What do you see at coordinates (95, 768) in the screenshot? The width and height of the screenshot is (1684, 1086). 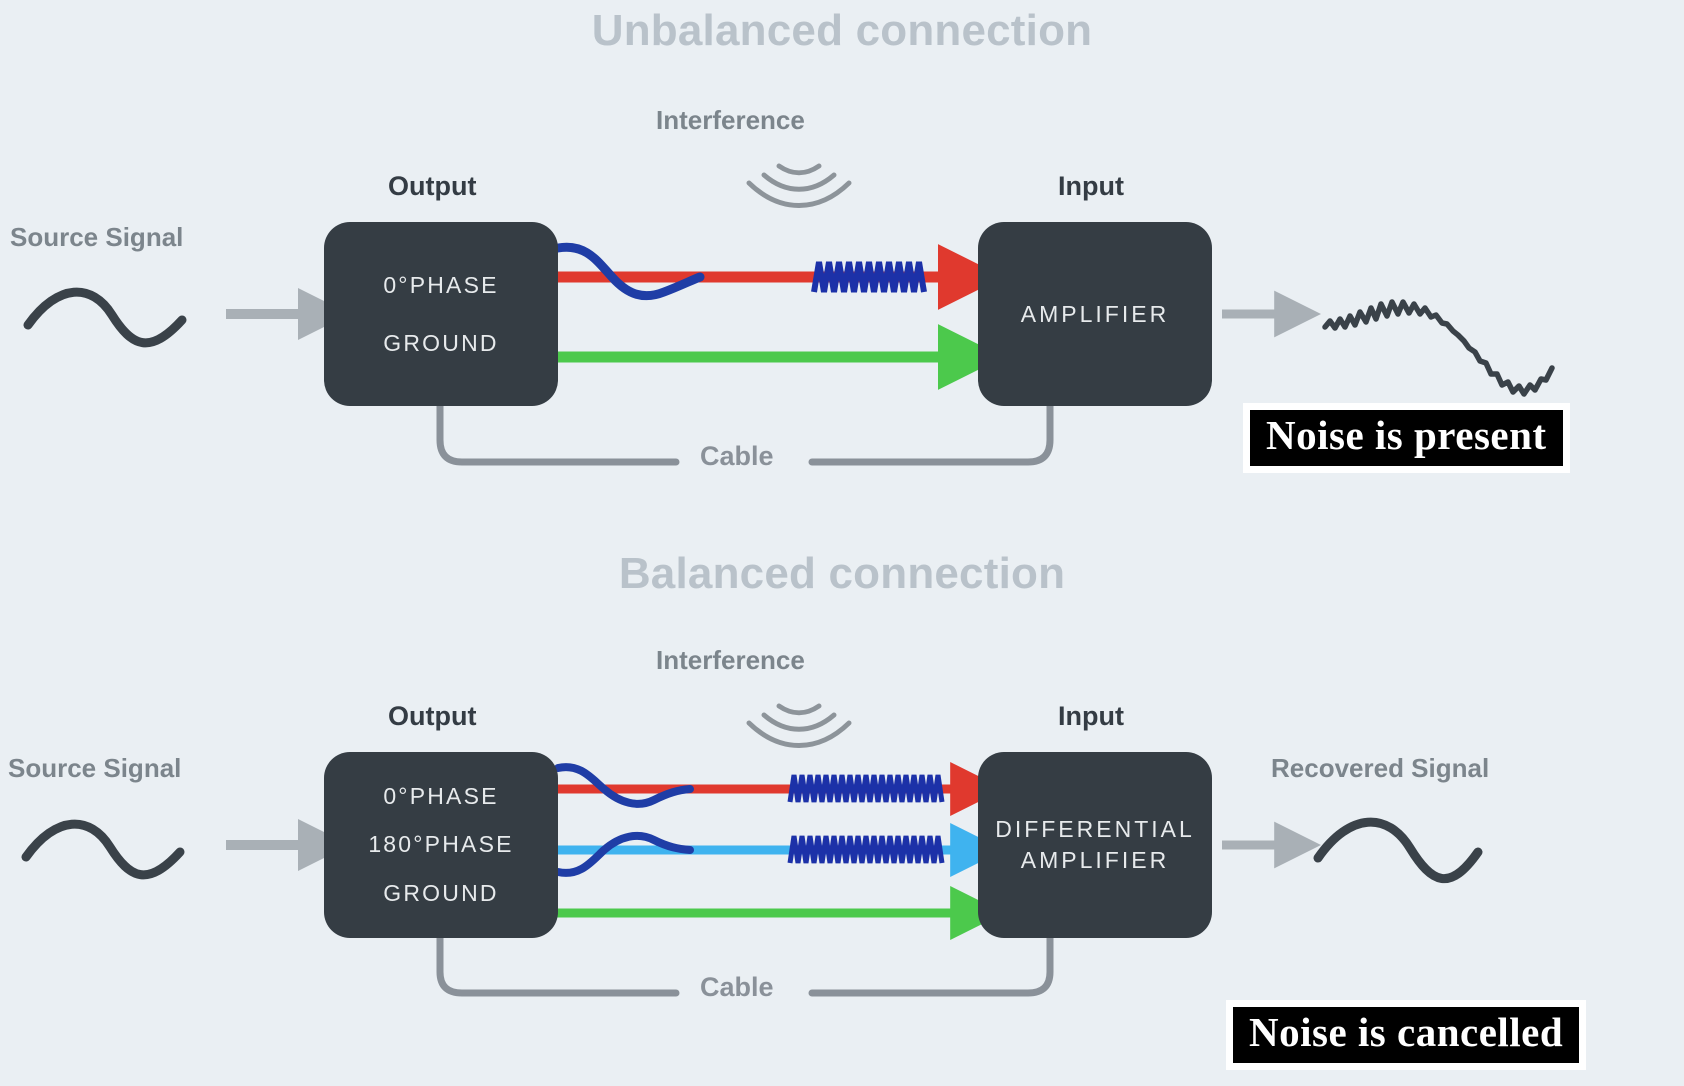 I see `source-signal-label-bottom: Source Signal` at bounding box center [95, 768].